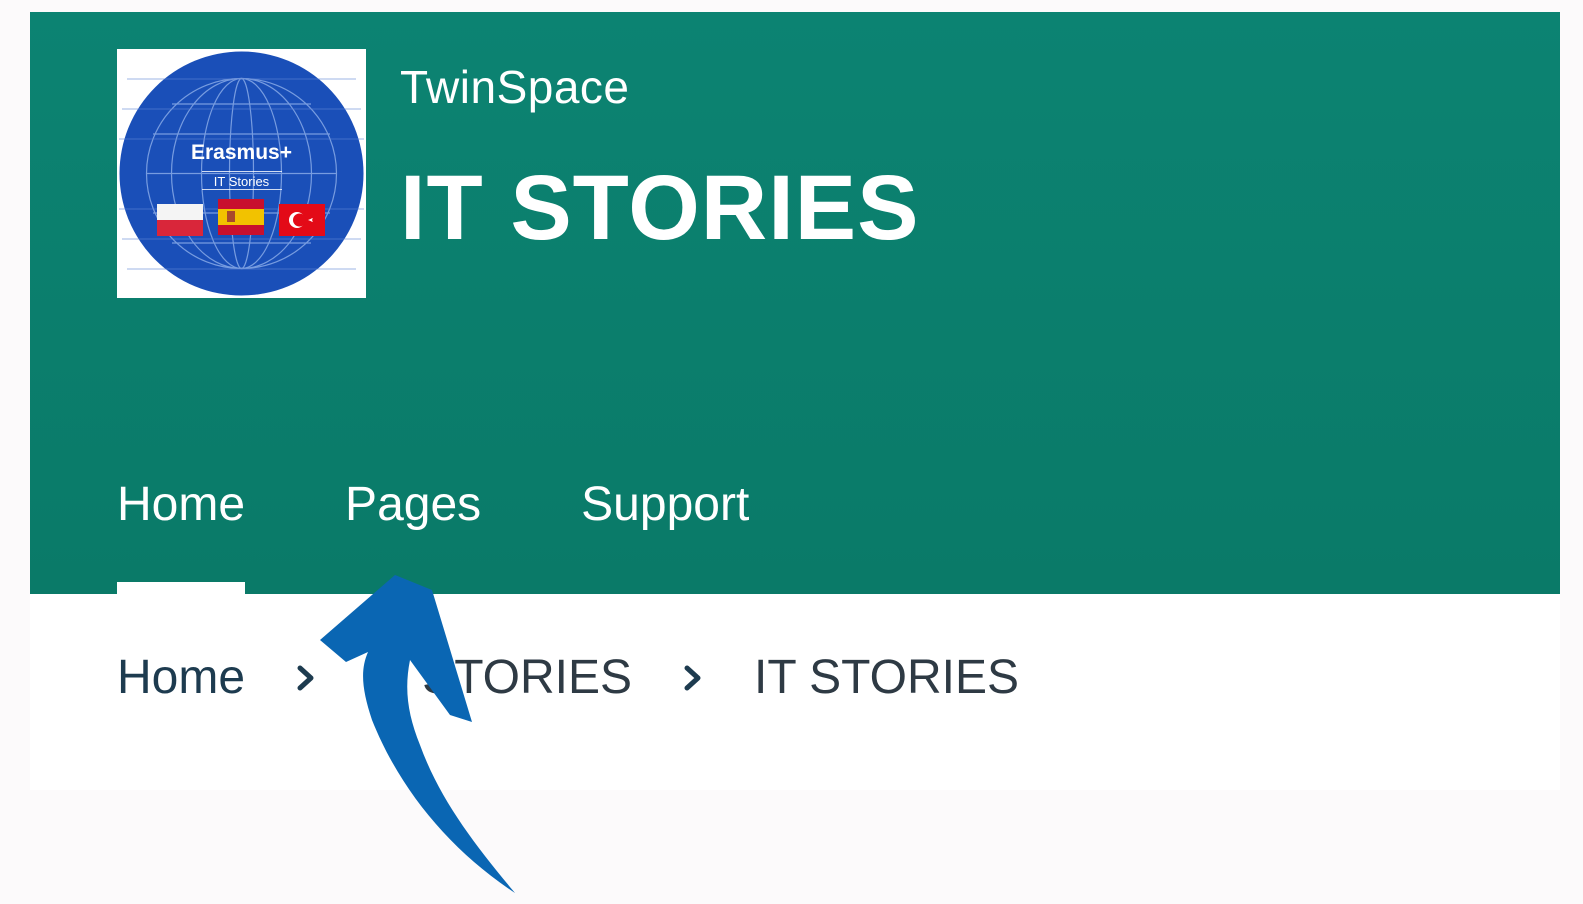  What do you see at coordinates (660, 208) in the screenshot?
I see `site-title: IT STORIES` at bounding box center [660, 208].